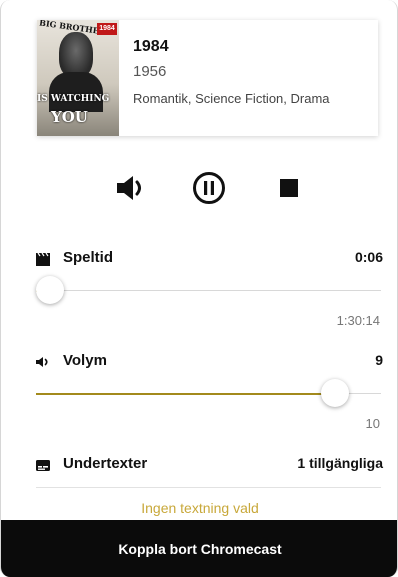 The height and width of the screenshot is (577, 398). What do you see at coordinates (150, 71) in the screenshot?
I see `movie-year: 1956` at bounding box center [150, 71].